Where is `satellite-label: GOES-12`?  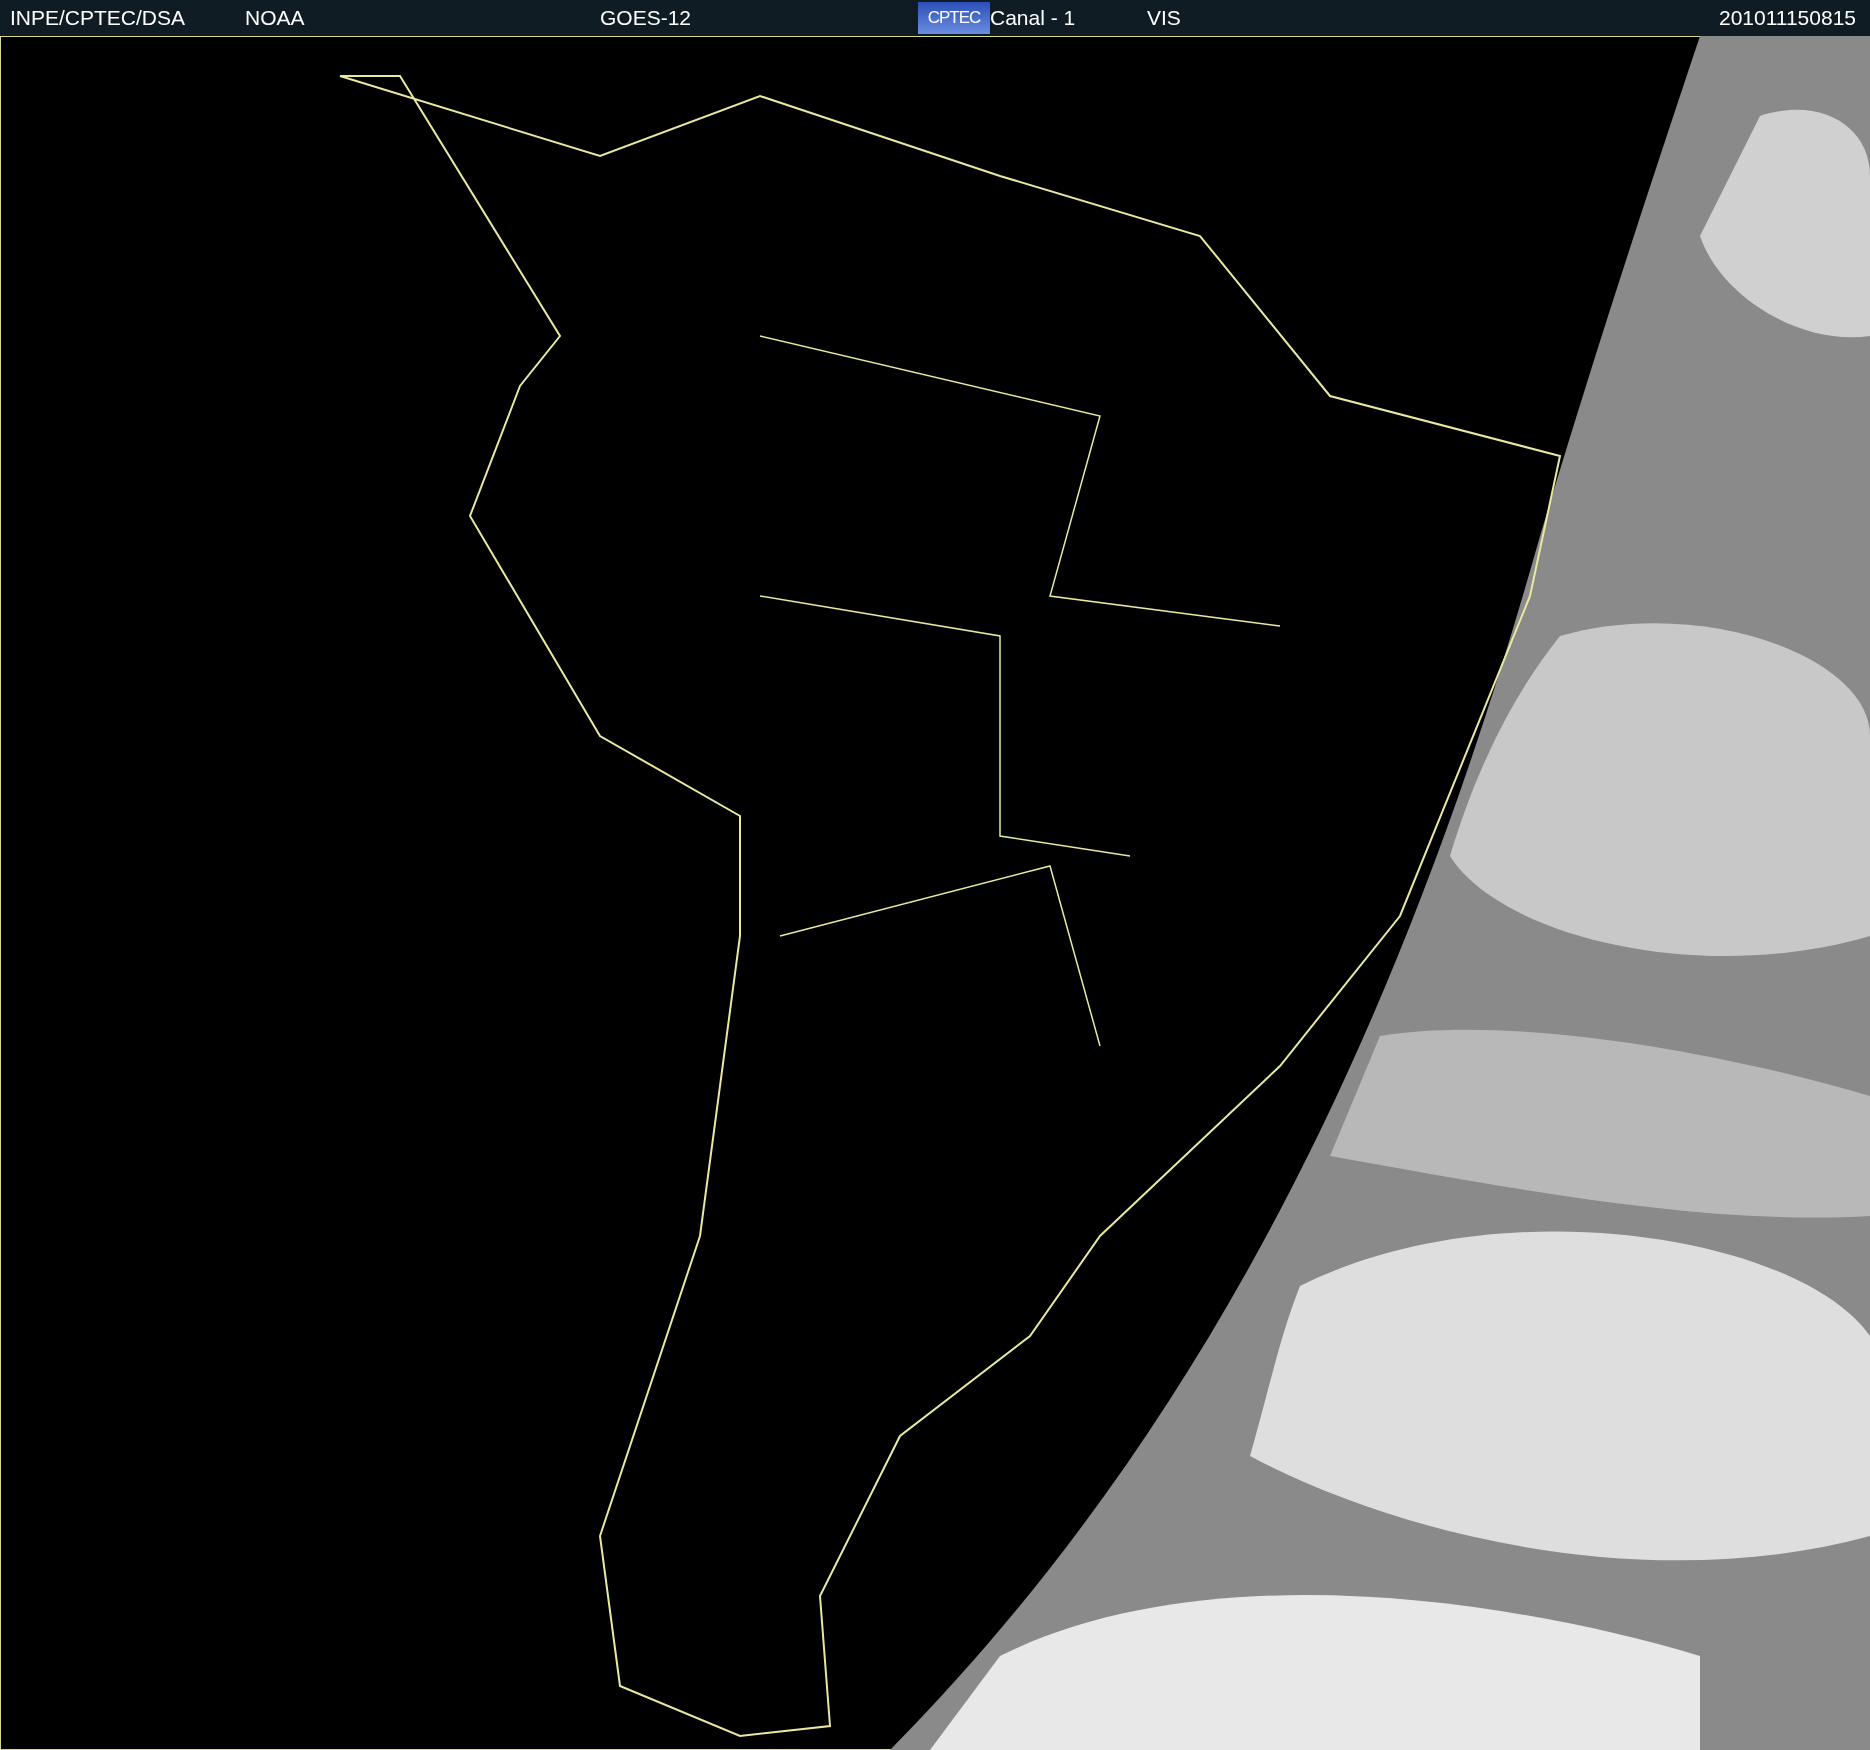
satellite-label: GOES-12 is located at coordinates (646, 18).